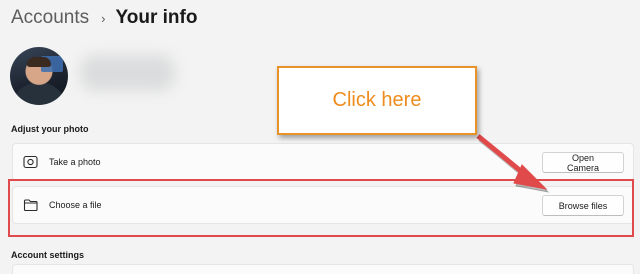 Image resolution: width=640 pixels, height=274 pixels. Describe the element at coordinates (31, 205) in the screenshot. I see `folder-icon` at that location.